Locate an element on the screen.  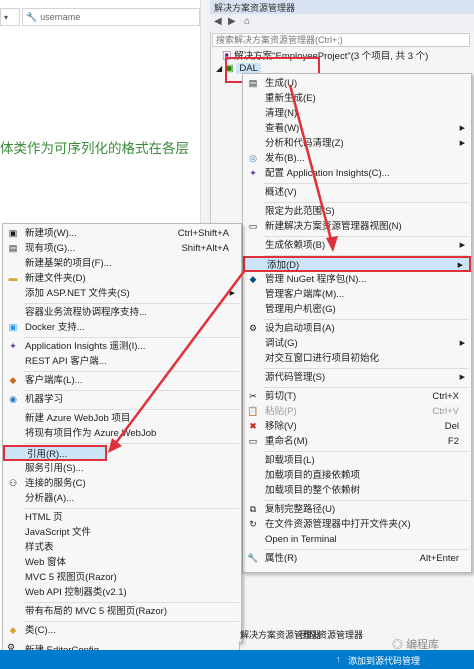
arrow-head-reference is located at coordinates (115, 445).